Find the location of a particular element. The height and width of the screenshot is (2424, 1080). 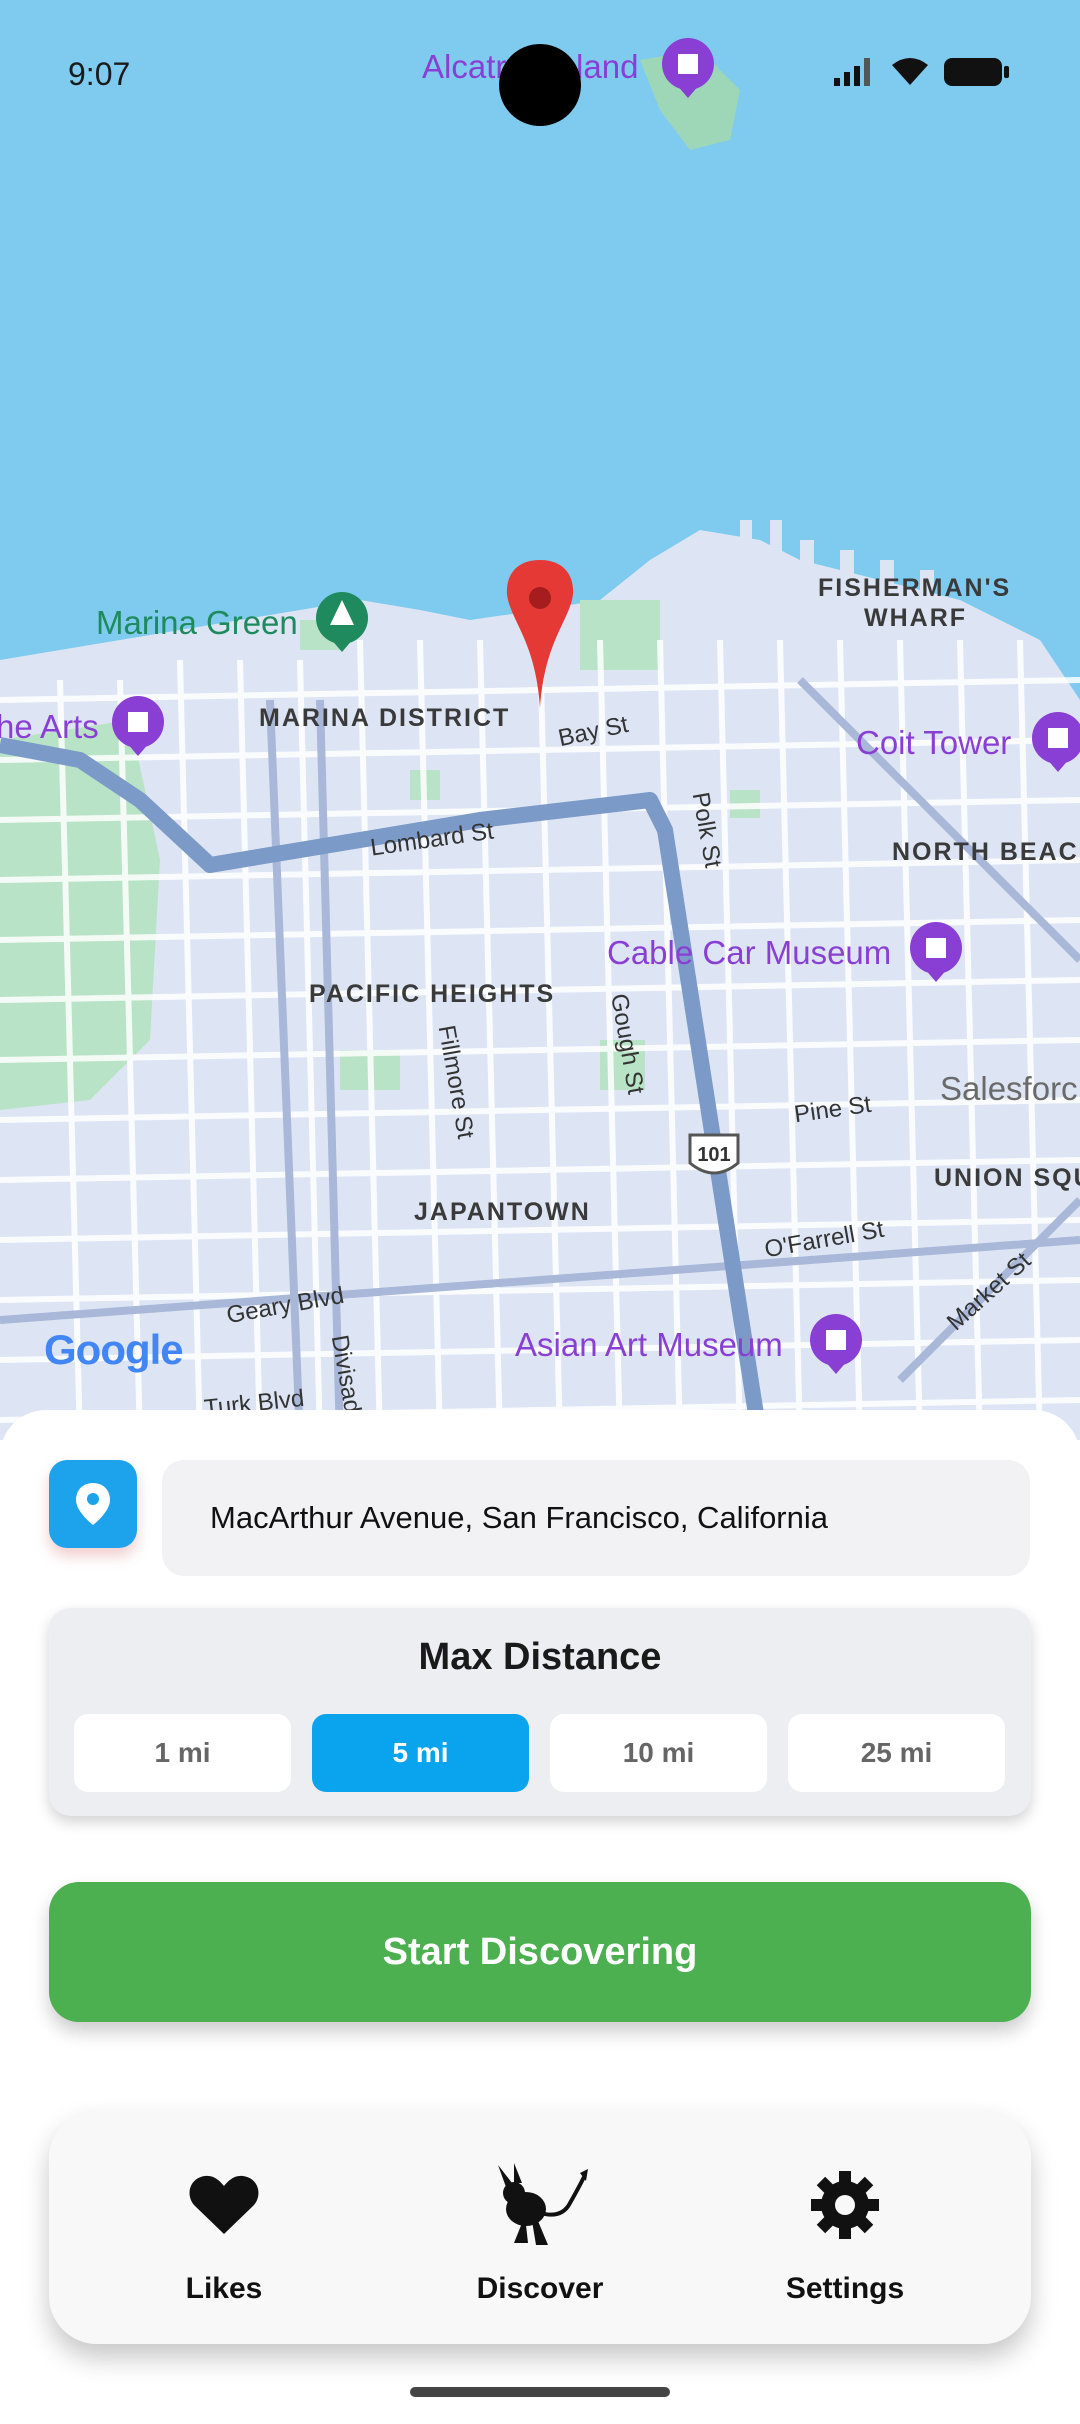

district-label-wharf: WHARF is located at coordinates (916, 618).